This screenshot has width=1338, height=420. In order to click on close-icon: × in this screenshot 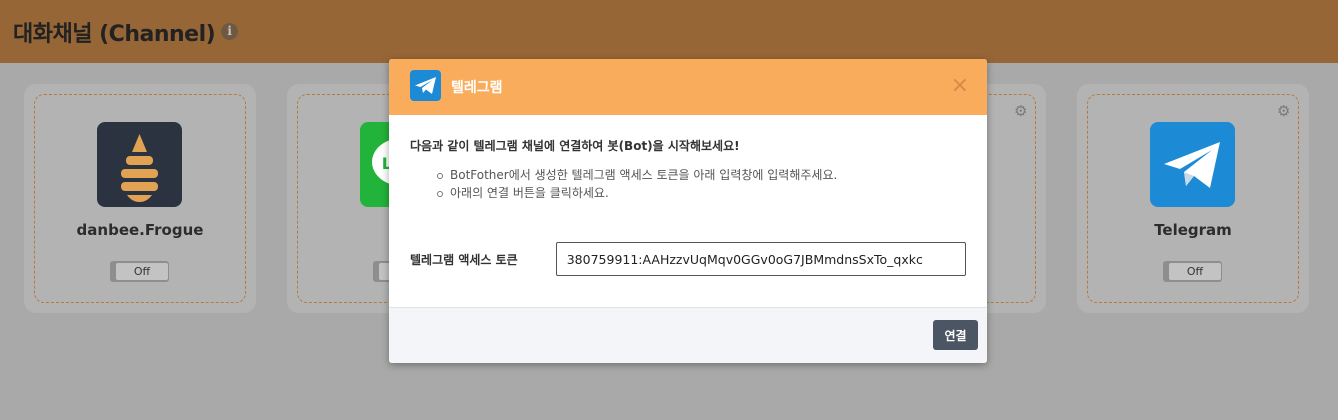, I will do `click(960, 86)`.